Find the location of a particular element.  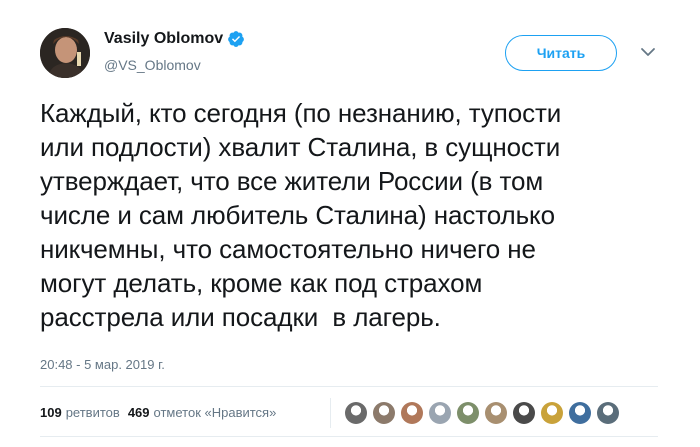

author-name-row: Vasily Oblomov is located at coordinates (174, 39).